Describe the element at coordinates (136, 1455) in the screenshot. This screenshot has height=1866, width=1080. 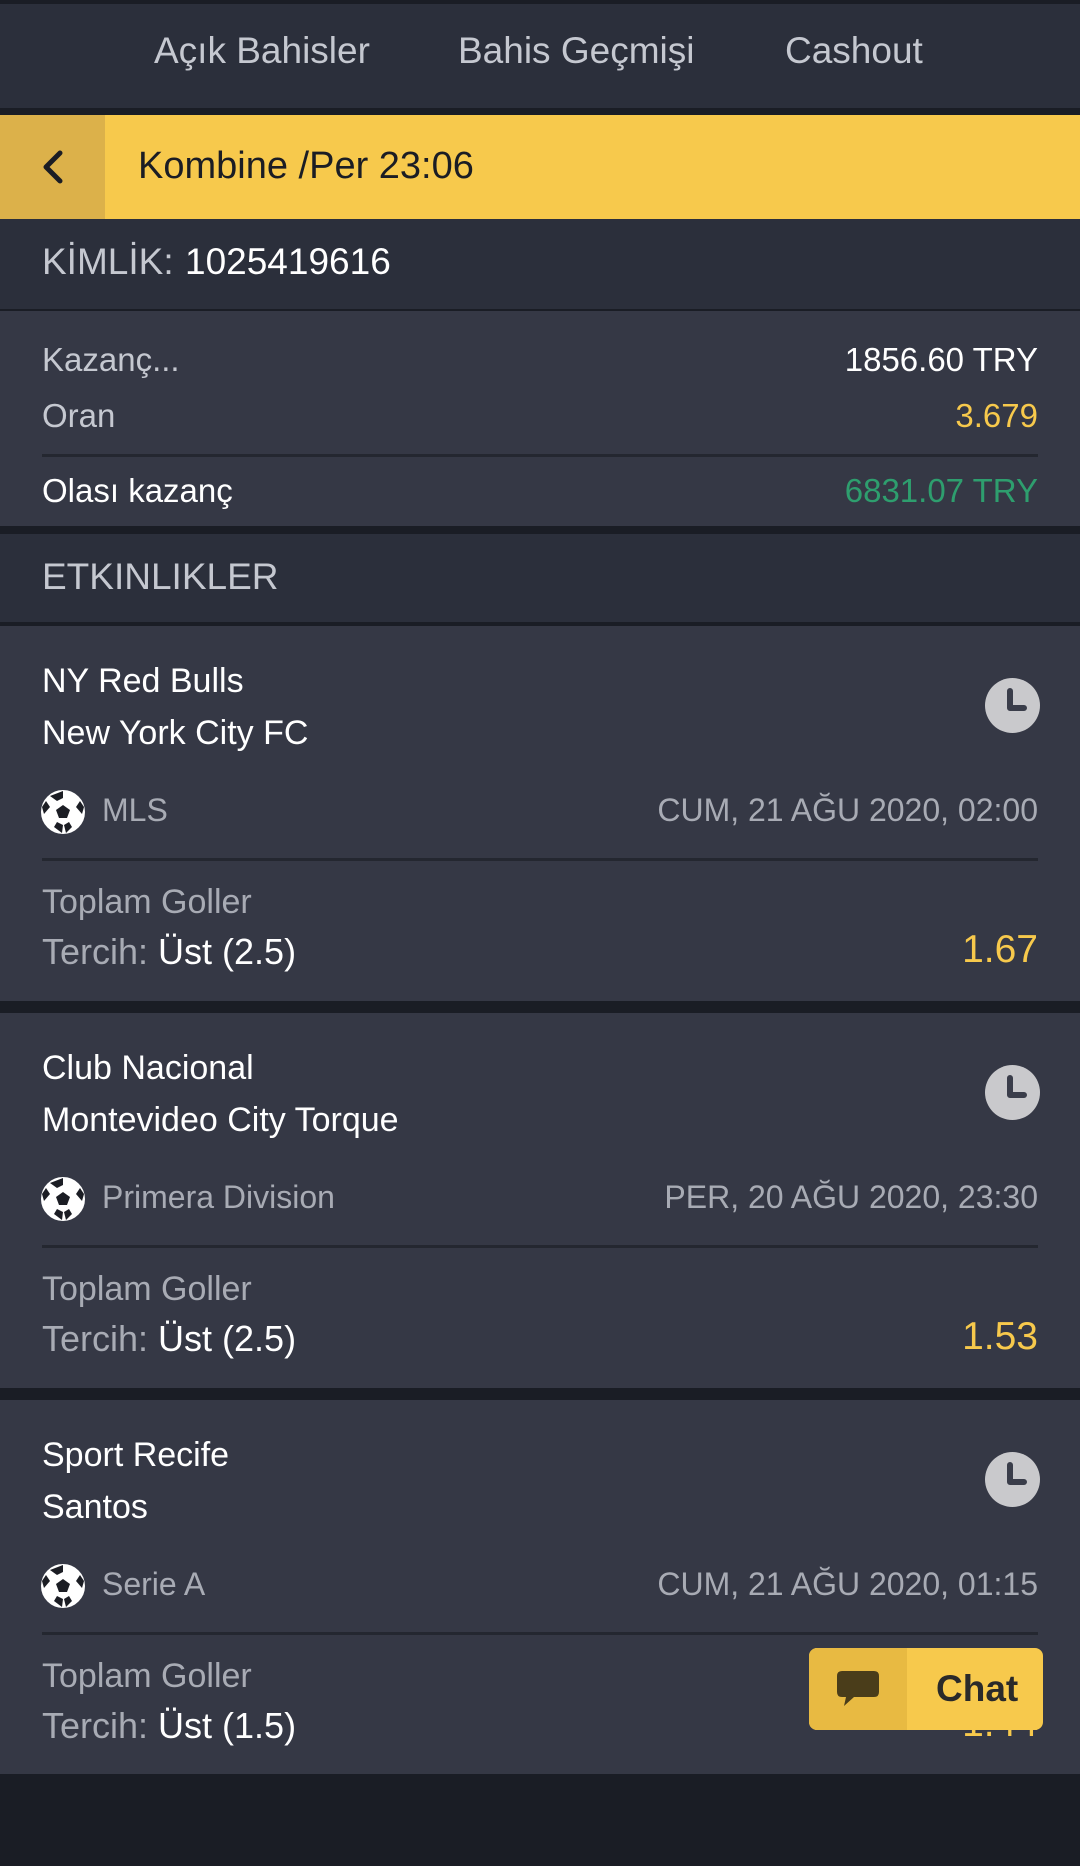
I see `home-team: Sport Recife` at that location.